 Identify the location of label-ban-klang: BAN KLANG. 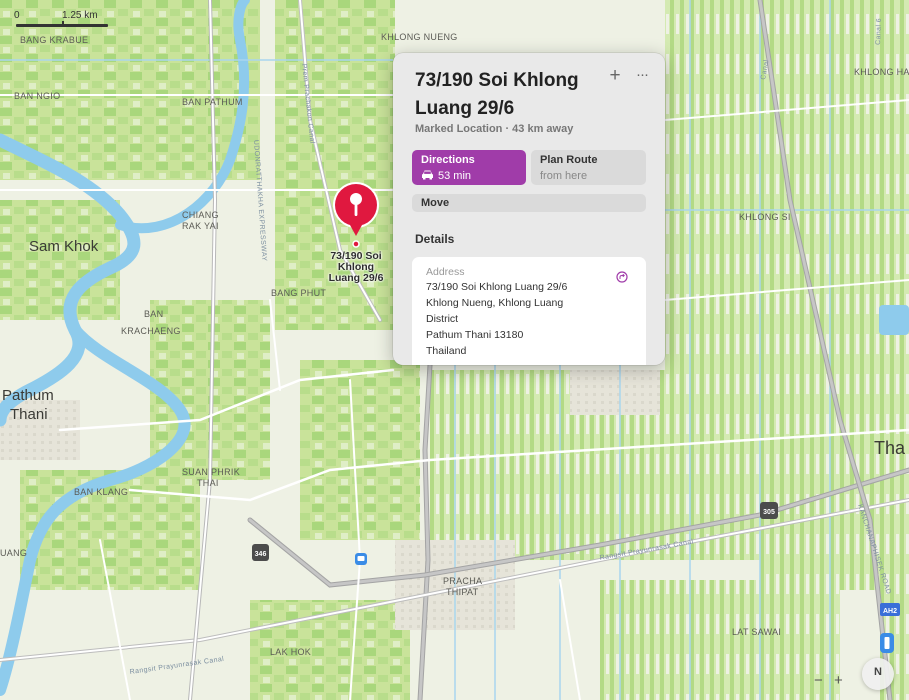
(101, 492).